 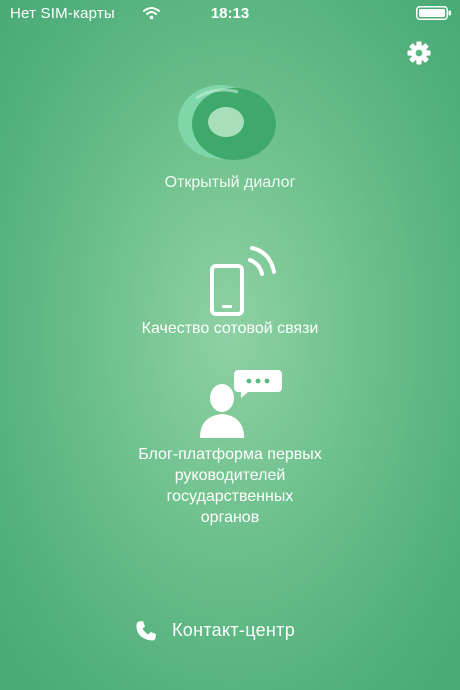 I want to click on settings-button, so click(x=419, y=53).